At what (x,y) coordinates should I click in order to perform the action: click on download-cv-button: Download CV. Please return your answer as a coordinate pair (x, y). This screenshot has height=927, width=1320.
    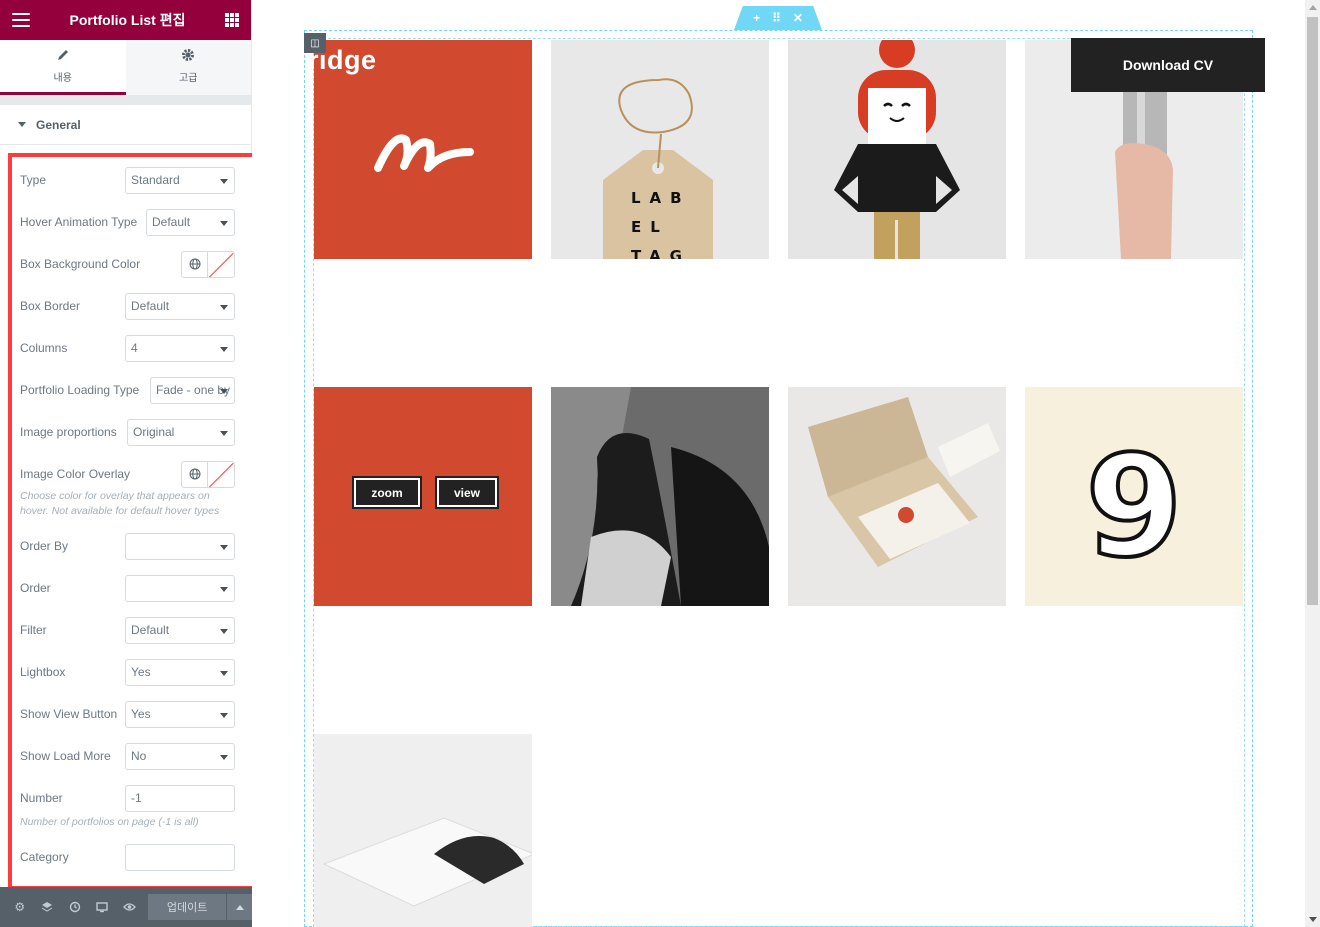
    Looking at the image, I should click on (1168, 65).